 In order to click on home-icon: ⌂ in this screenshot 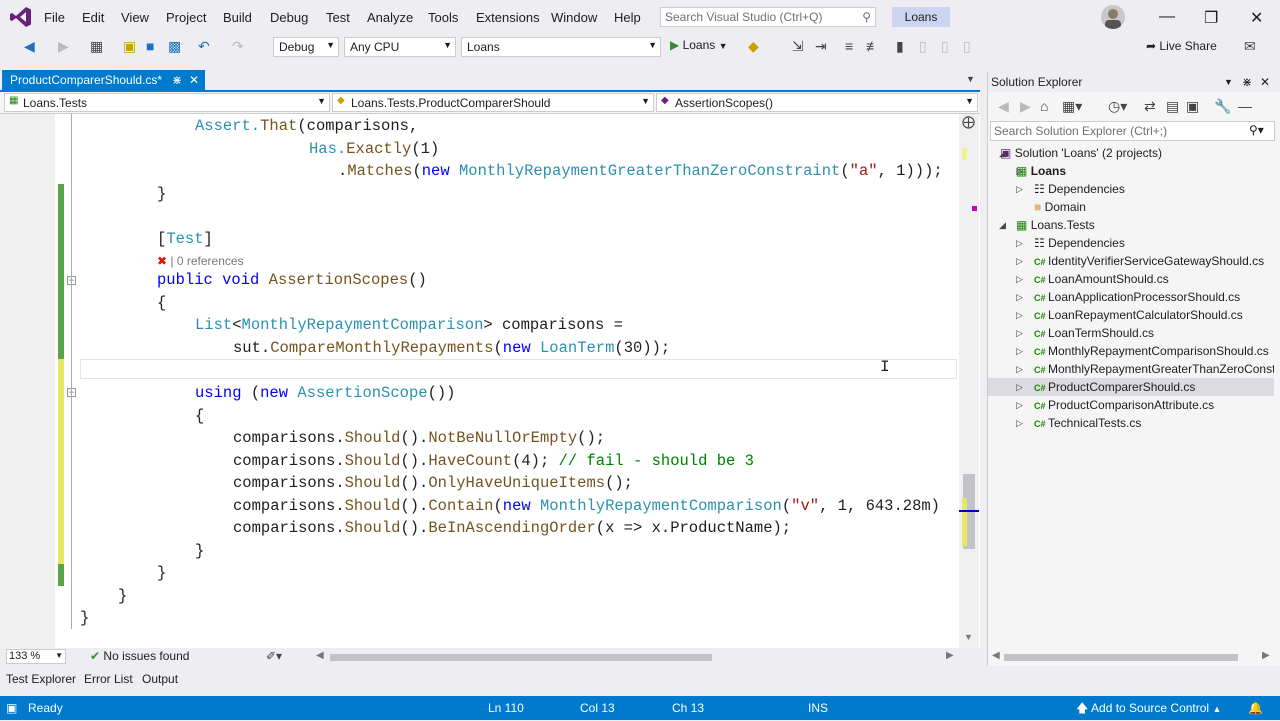, I will do `click(1044, 106)`.